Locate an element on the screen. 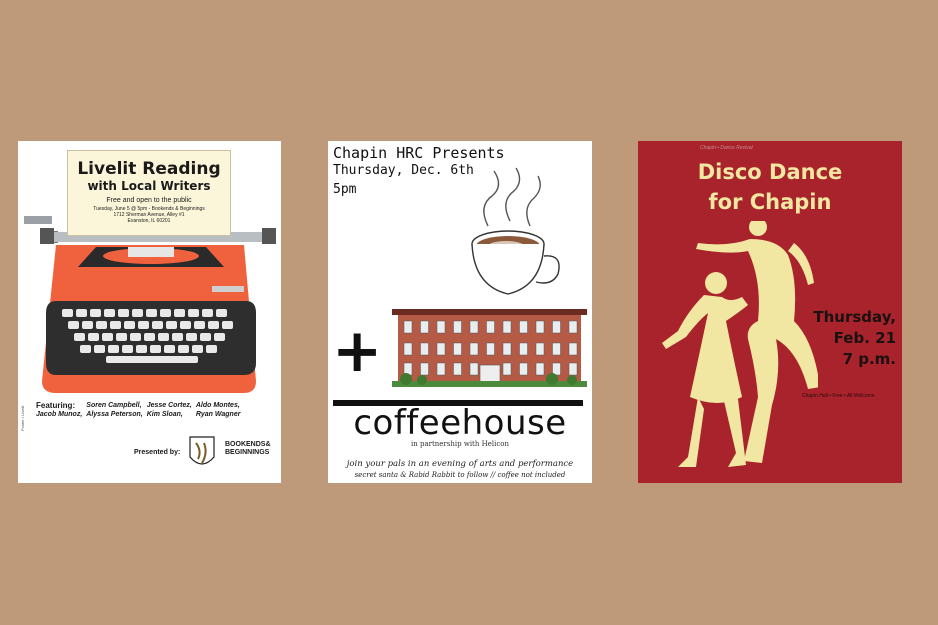 This screenshot has width=938, height=625. building-illustration is located at coordinates (489, 348).